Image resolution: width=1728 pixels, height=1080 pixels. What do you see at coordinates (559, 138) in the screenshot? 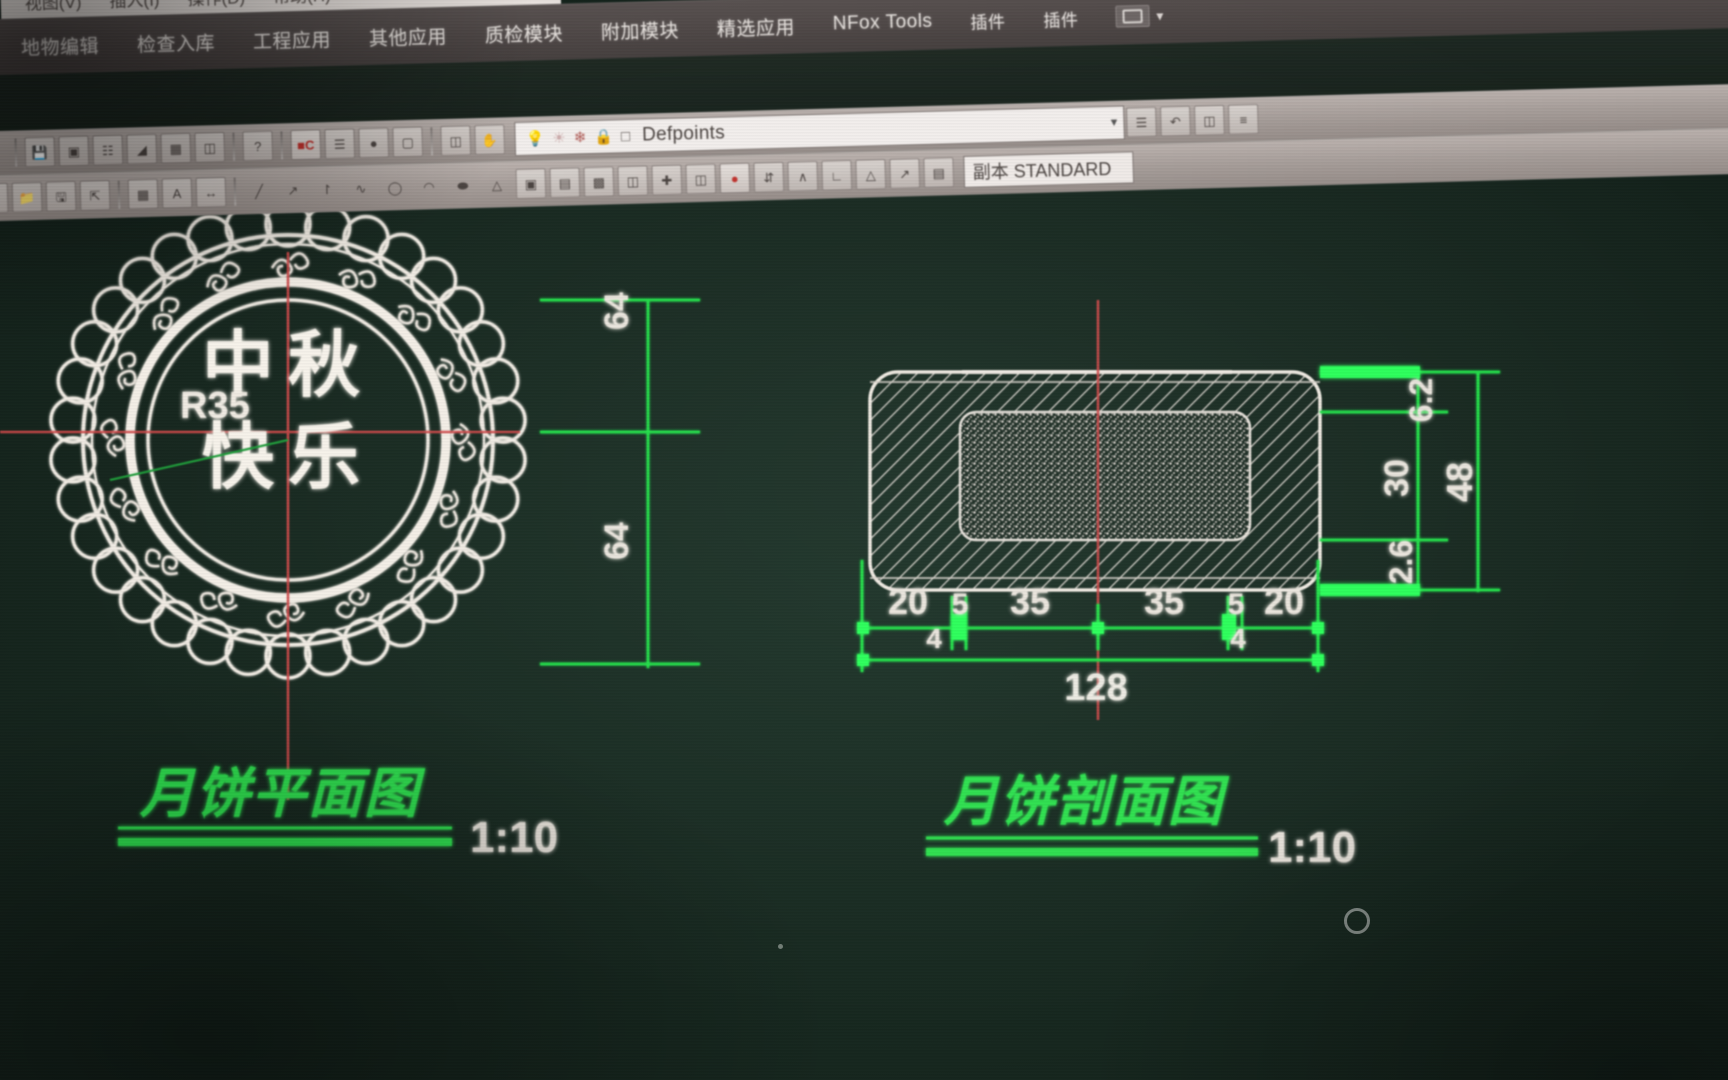
I see `sun-icon: ☀` at bounding box center [559, 138].